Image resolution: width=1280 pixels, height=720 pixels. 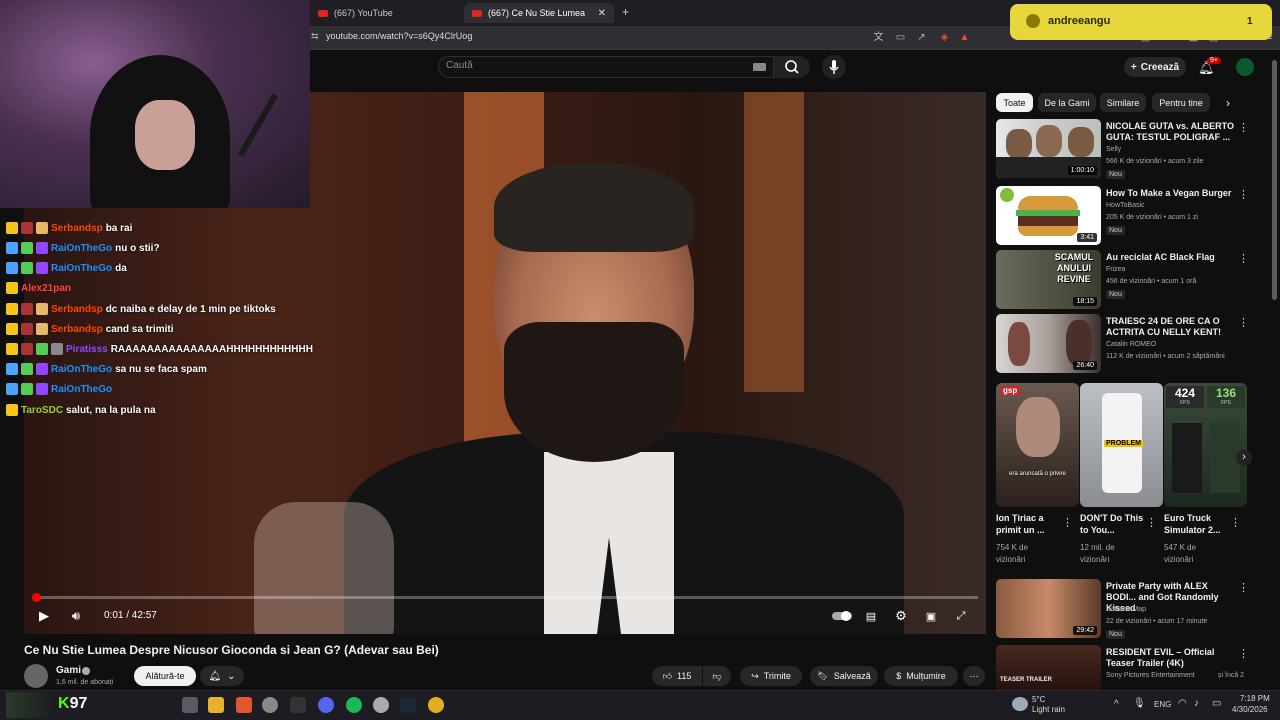 What do you see at coordinates (1165, 356) in the screenshot?
I see `recommendation-meta: 112 K de vizionări • acum 2 săptămâni` at bounding box center [1165, 356].